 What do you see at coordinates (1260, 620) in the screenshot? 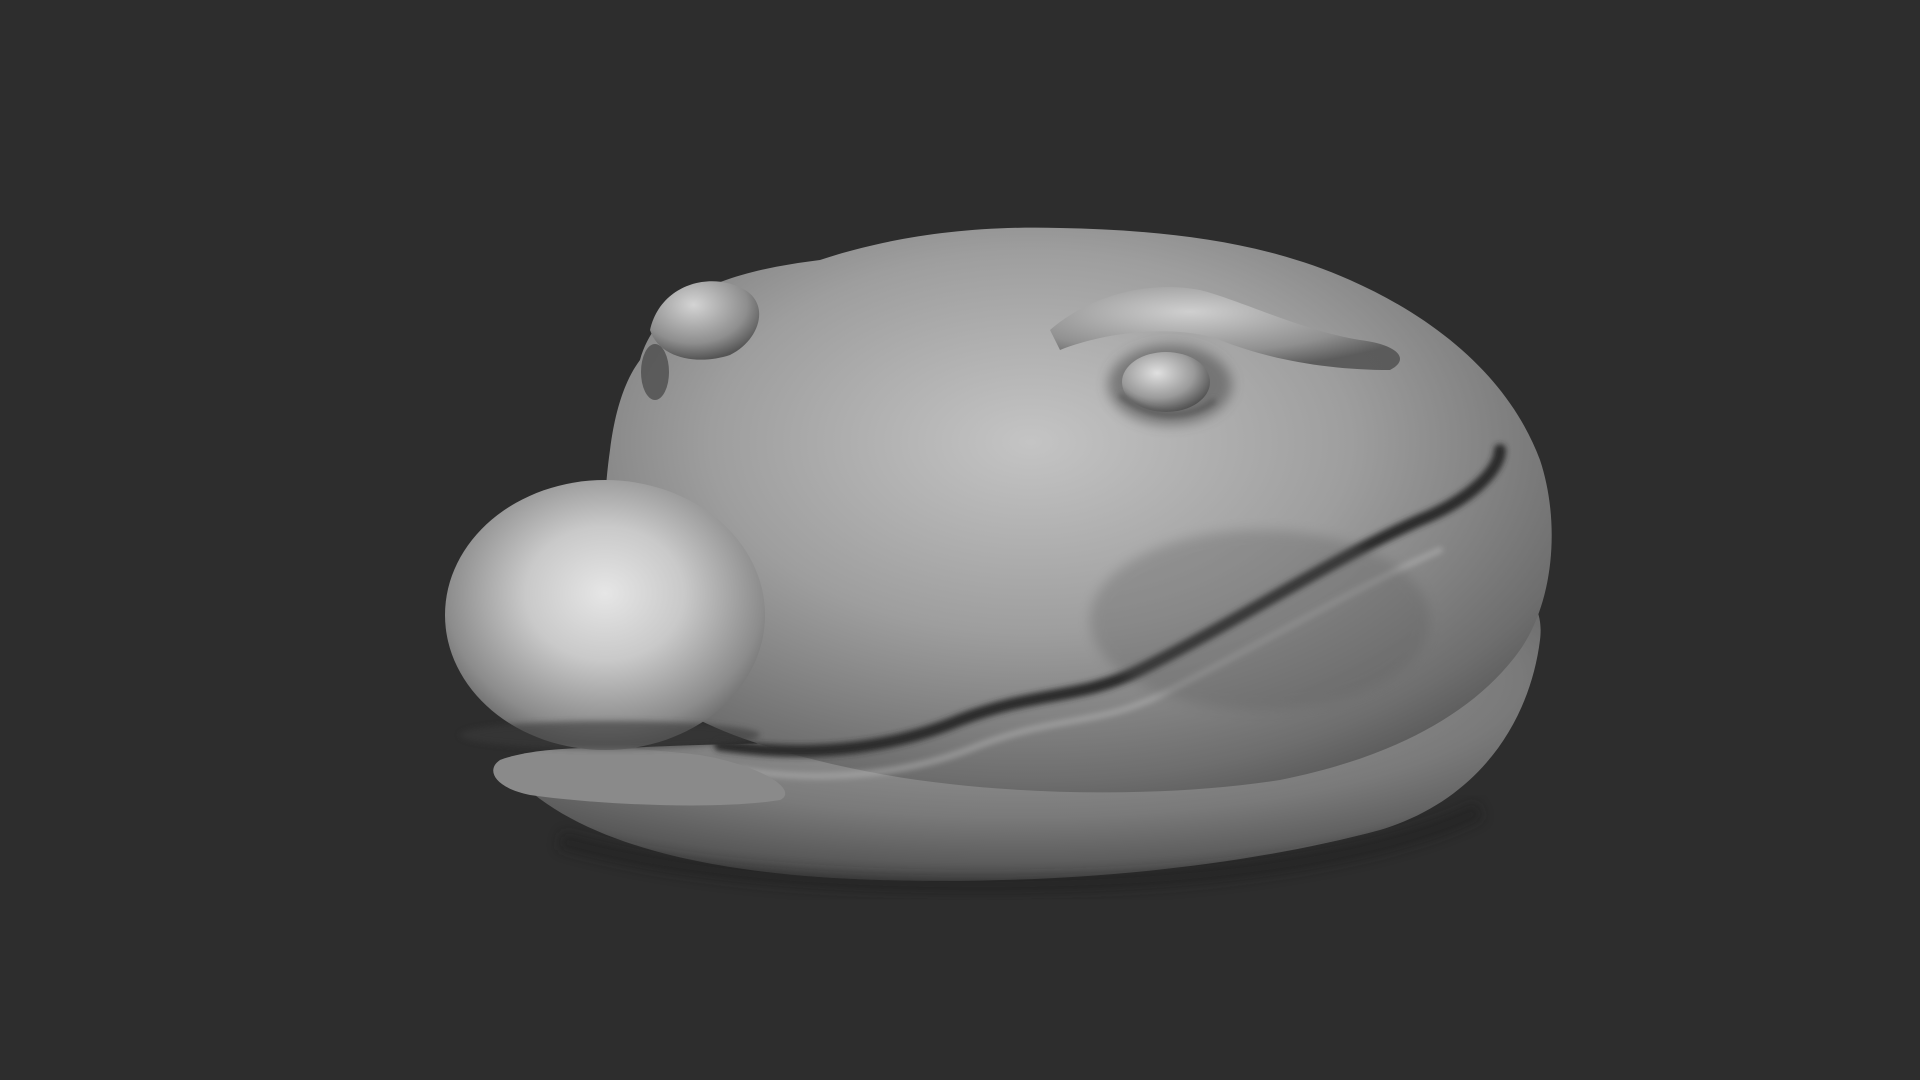
I see `model-cheek-shade` at bounding box center [1260, 620].